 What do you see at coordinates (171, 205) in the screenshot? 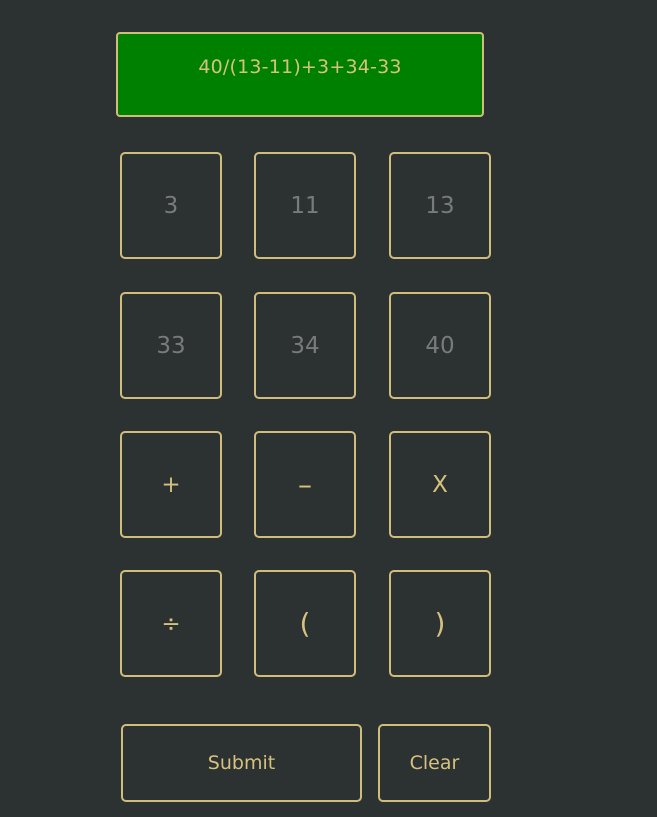
I see `number-tile-3: 3` at bounding box center [171, 205].